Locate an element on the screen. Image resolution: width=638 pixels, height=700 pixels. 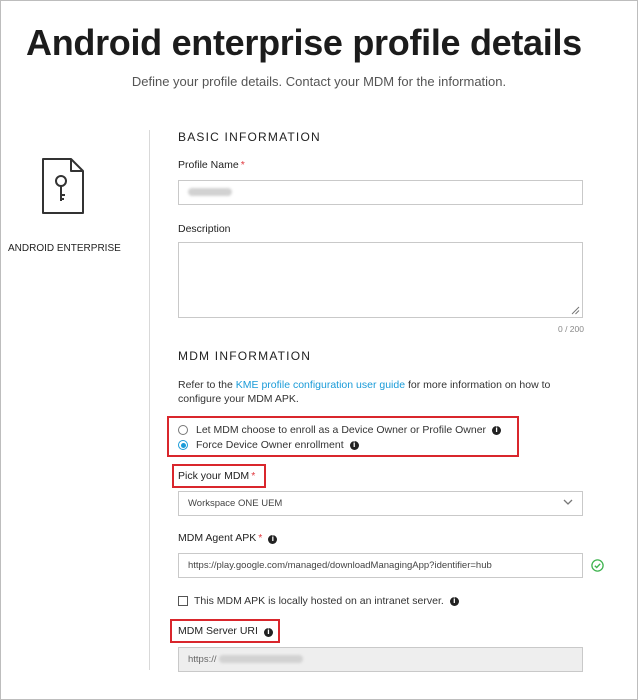
highlight-box-server-uri is located at coordinates (225, 631).